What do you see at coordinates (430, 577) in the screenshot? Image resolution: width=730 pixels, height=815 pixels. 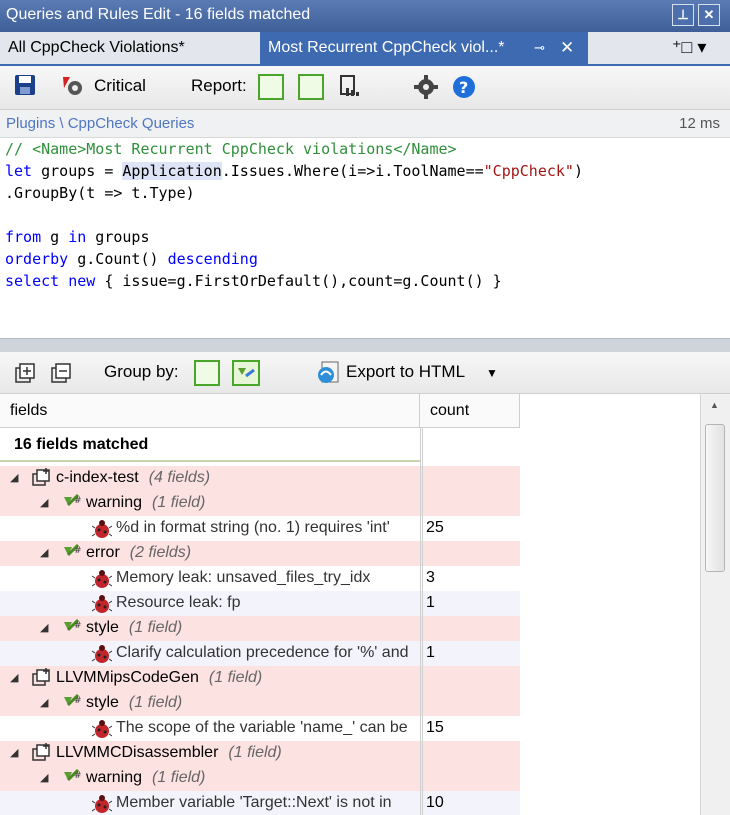 I see `row-count: 3` at bounding box center [430, 577].